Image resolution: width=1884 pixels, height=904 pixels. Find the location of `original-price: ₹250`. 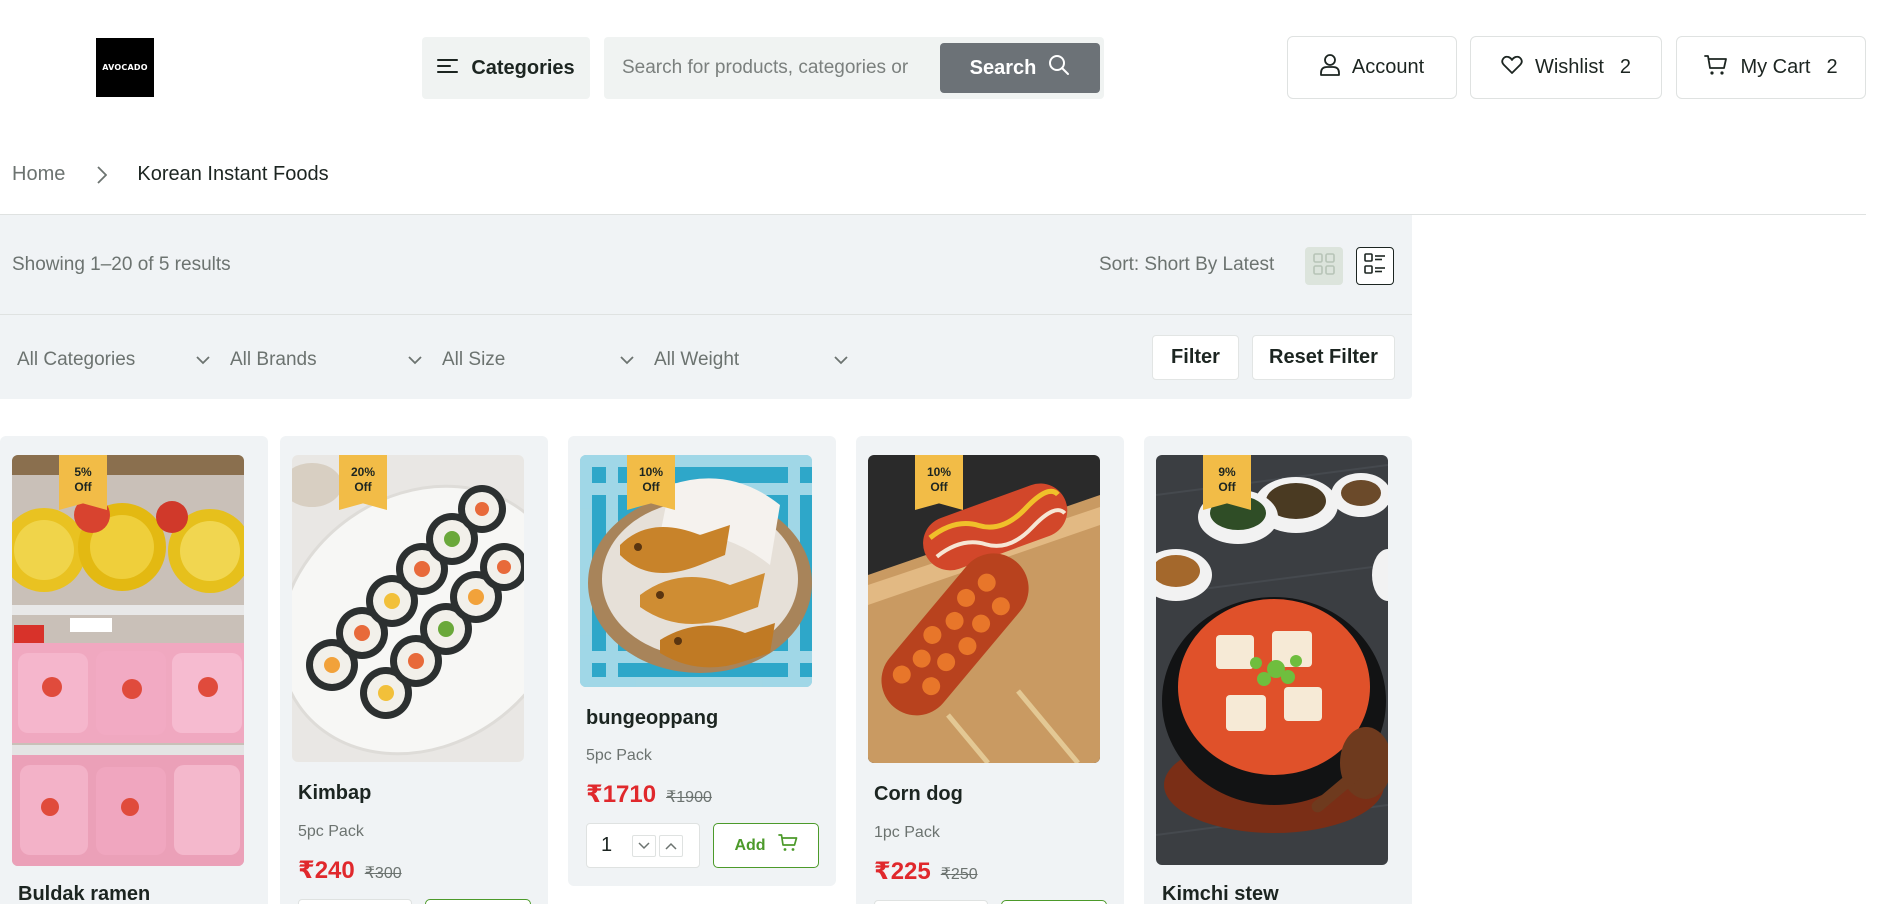

original-price: ₹250 is located at coordinates (959, 874).